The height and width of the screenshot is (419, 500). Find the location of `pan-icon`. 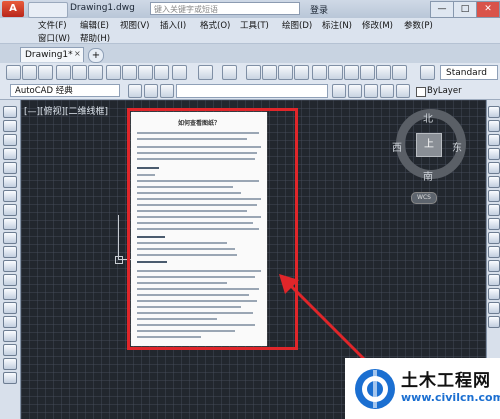

pan-icon is located at coordinates (253, 72).